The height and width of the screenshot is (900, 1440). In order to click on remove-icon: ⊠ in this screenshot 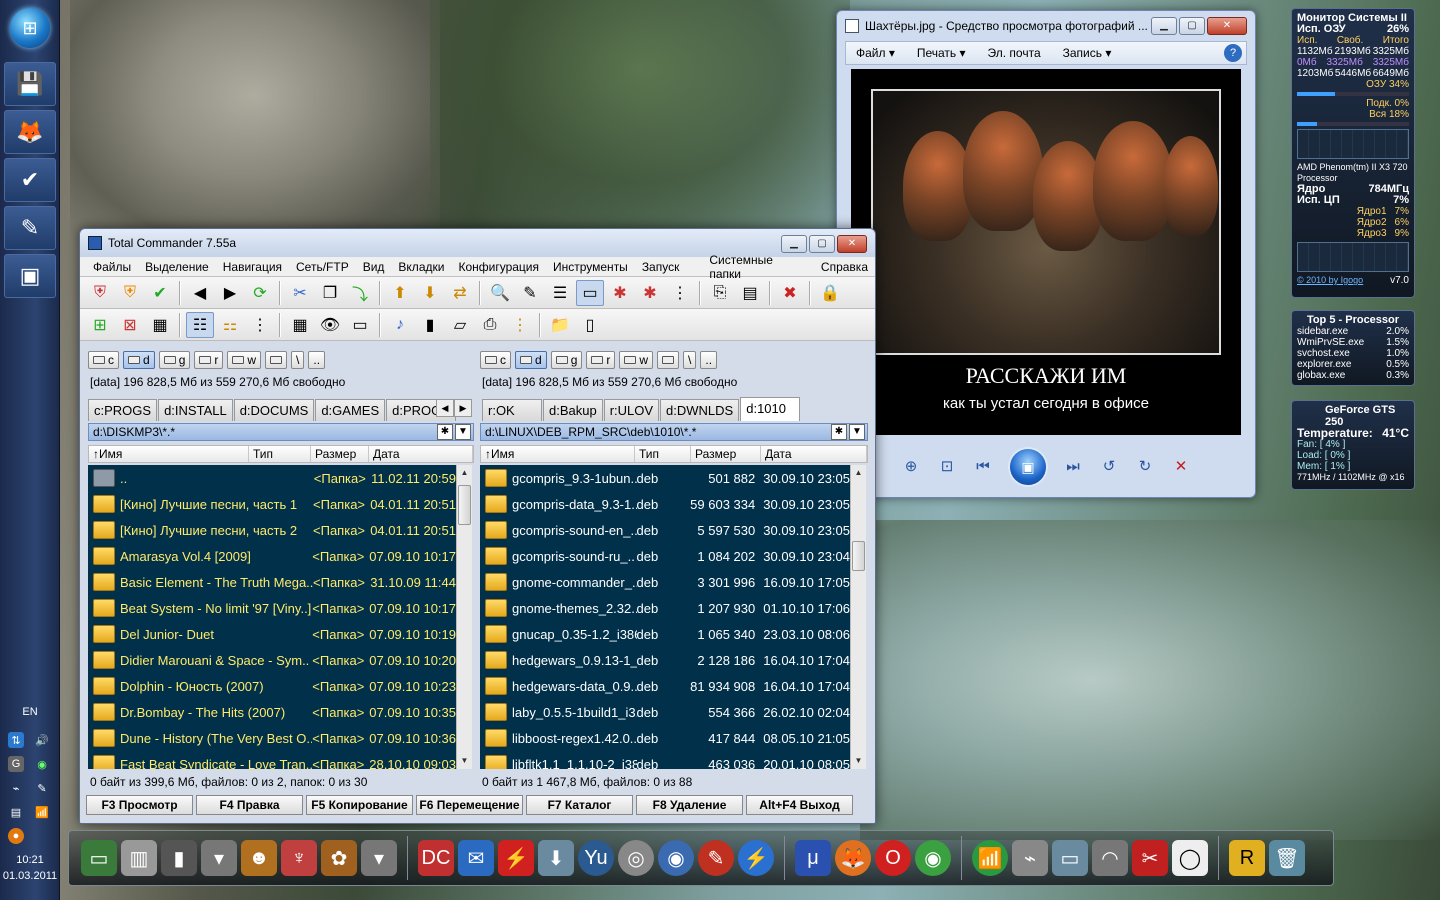, I will do `click(130, 325)`.